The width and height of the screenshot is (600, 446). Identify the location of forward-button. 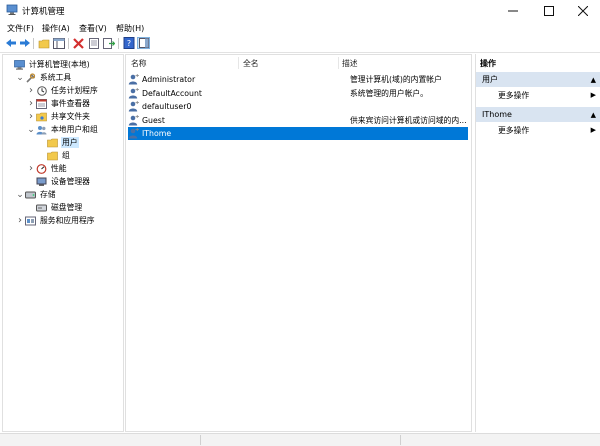
(24, 43).